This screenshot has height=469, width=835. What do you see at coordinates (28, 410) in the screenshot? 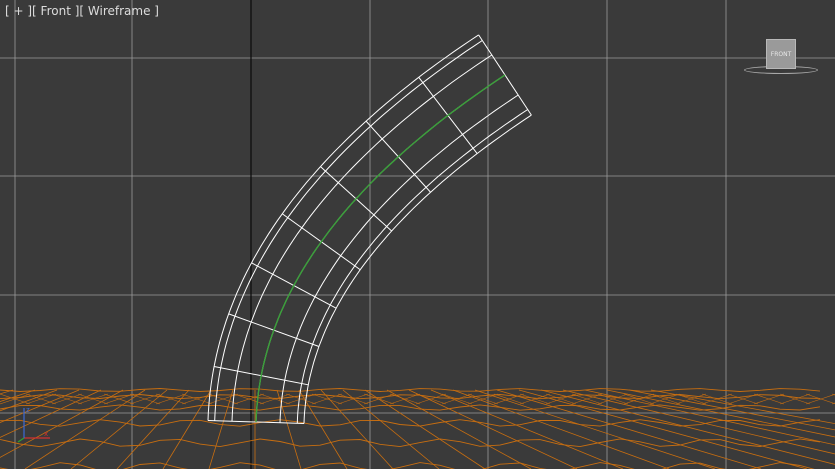
I see `svg-text: z` at bounding box center [28, 410].